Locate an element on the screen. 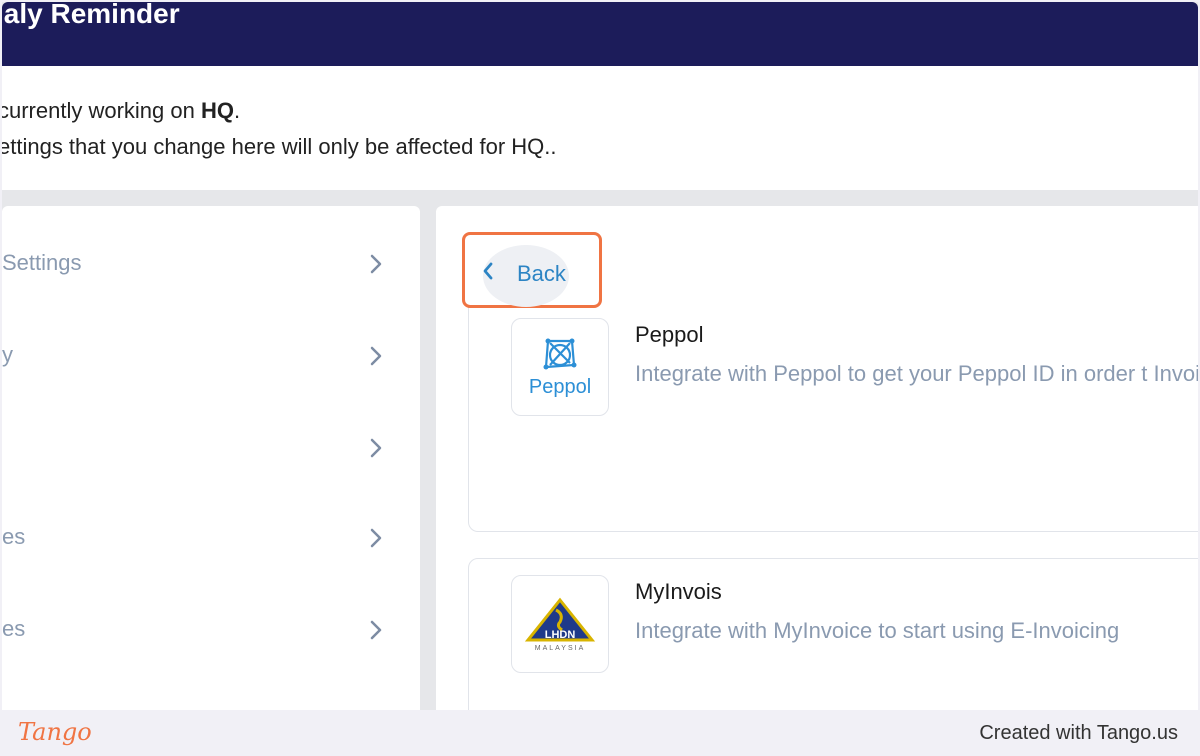 This screenshot has width=1200, height=756. tango-credit: Created with Tango.us is located at coordinates (1078, 733).